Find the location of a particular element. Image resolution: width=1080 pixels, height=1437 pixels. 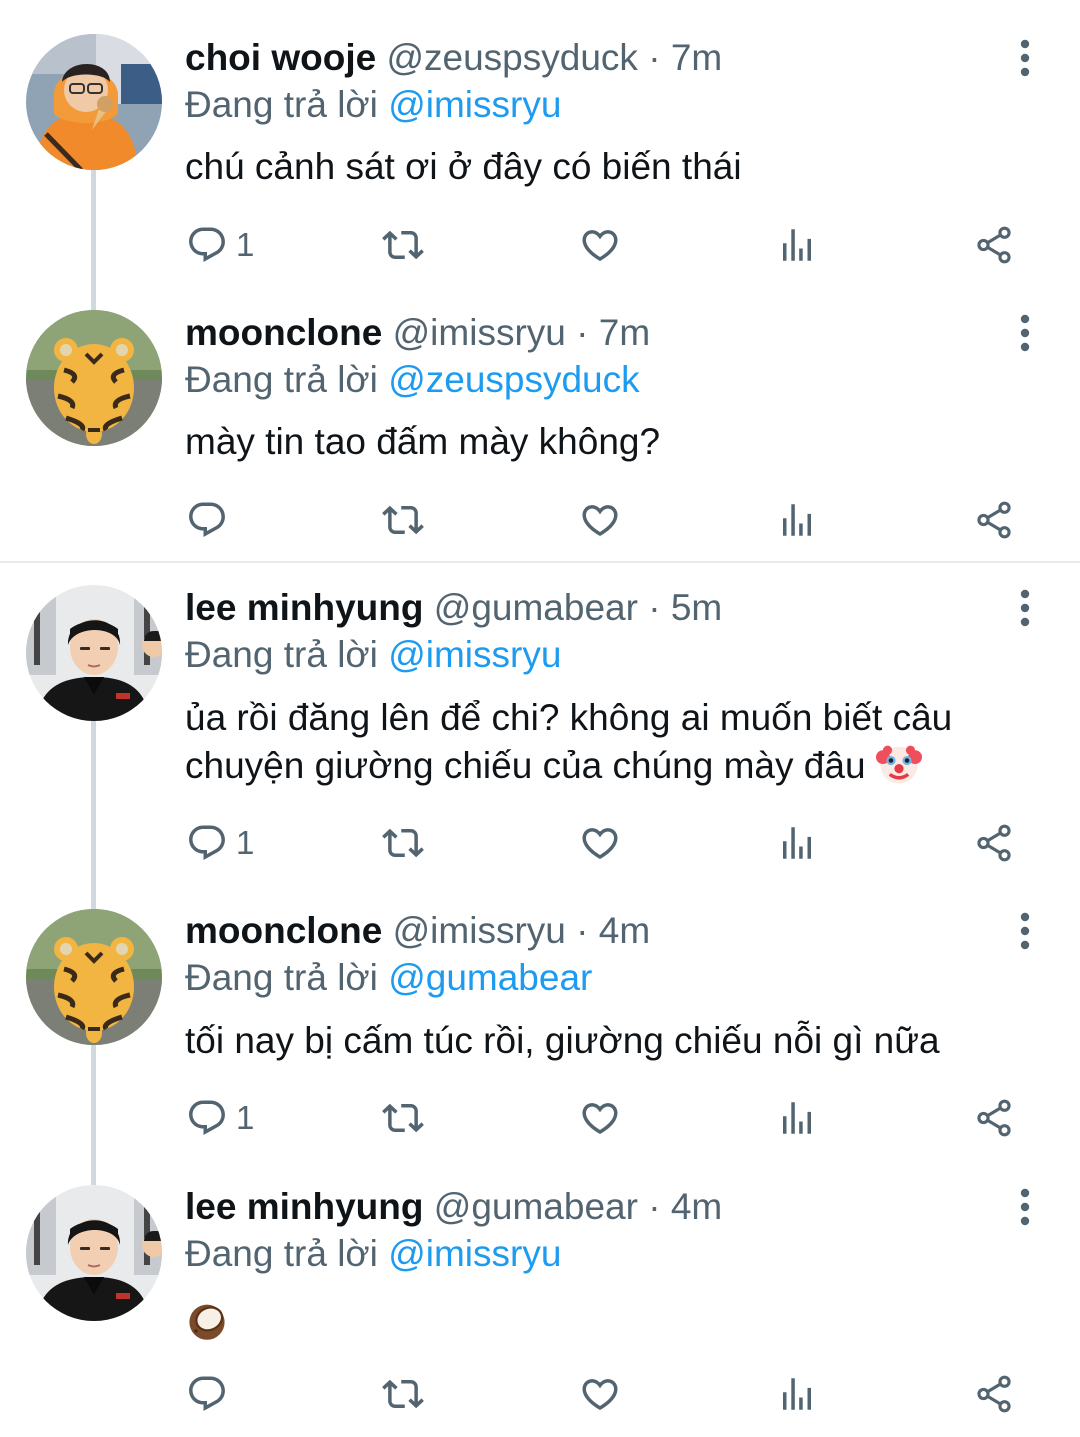

coconut-emoji is located at coordinates (207, 1320).